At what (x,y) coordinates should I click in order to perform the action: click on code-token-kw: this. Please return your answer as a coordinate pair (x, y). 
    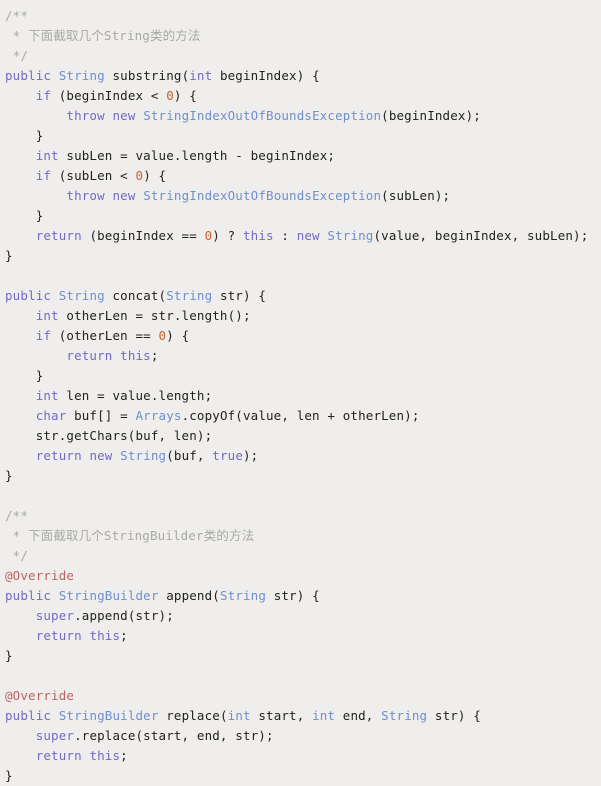
    Looking at the image, I should click on (258, 235).